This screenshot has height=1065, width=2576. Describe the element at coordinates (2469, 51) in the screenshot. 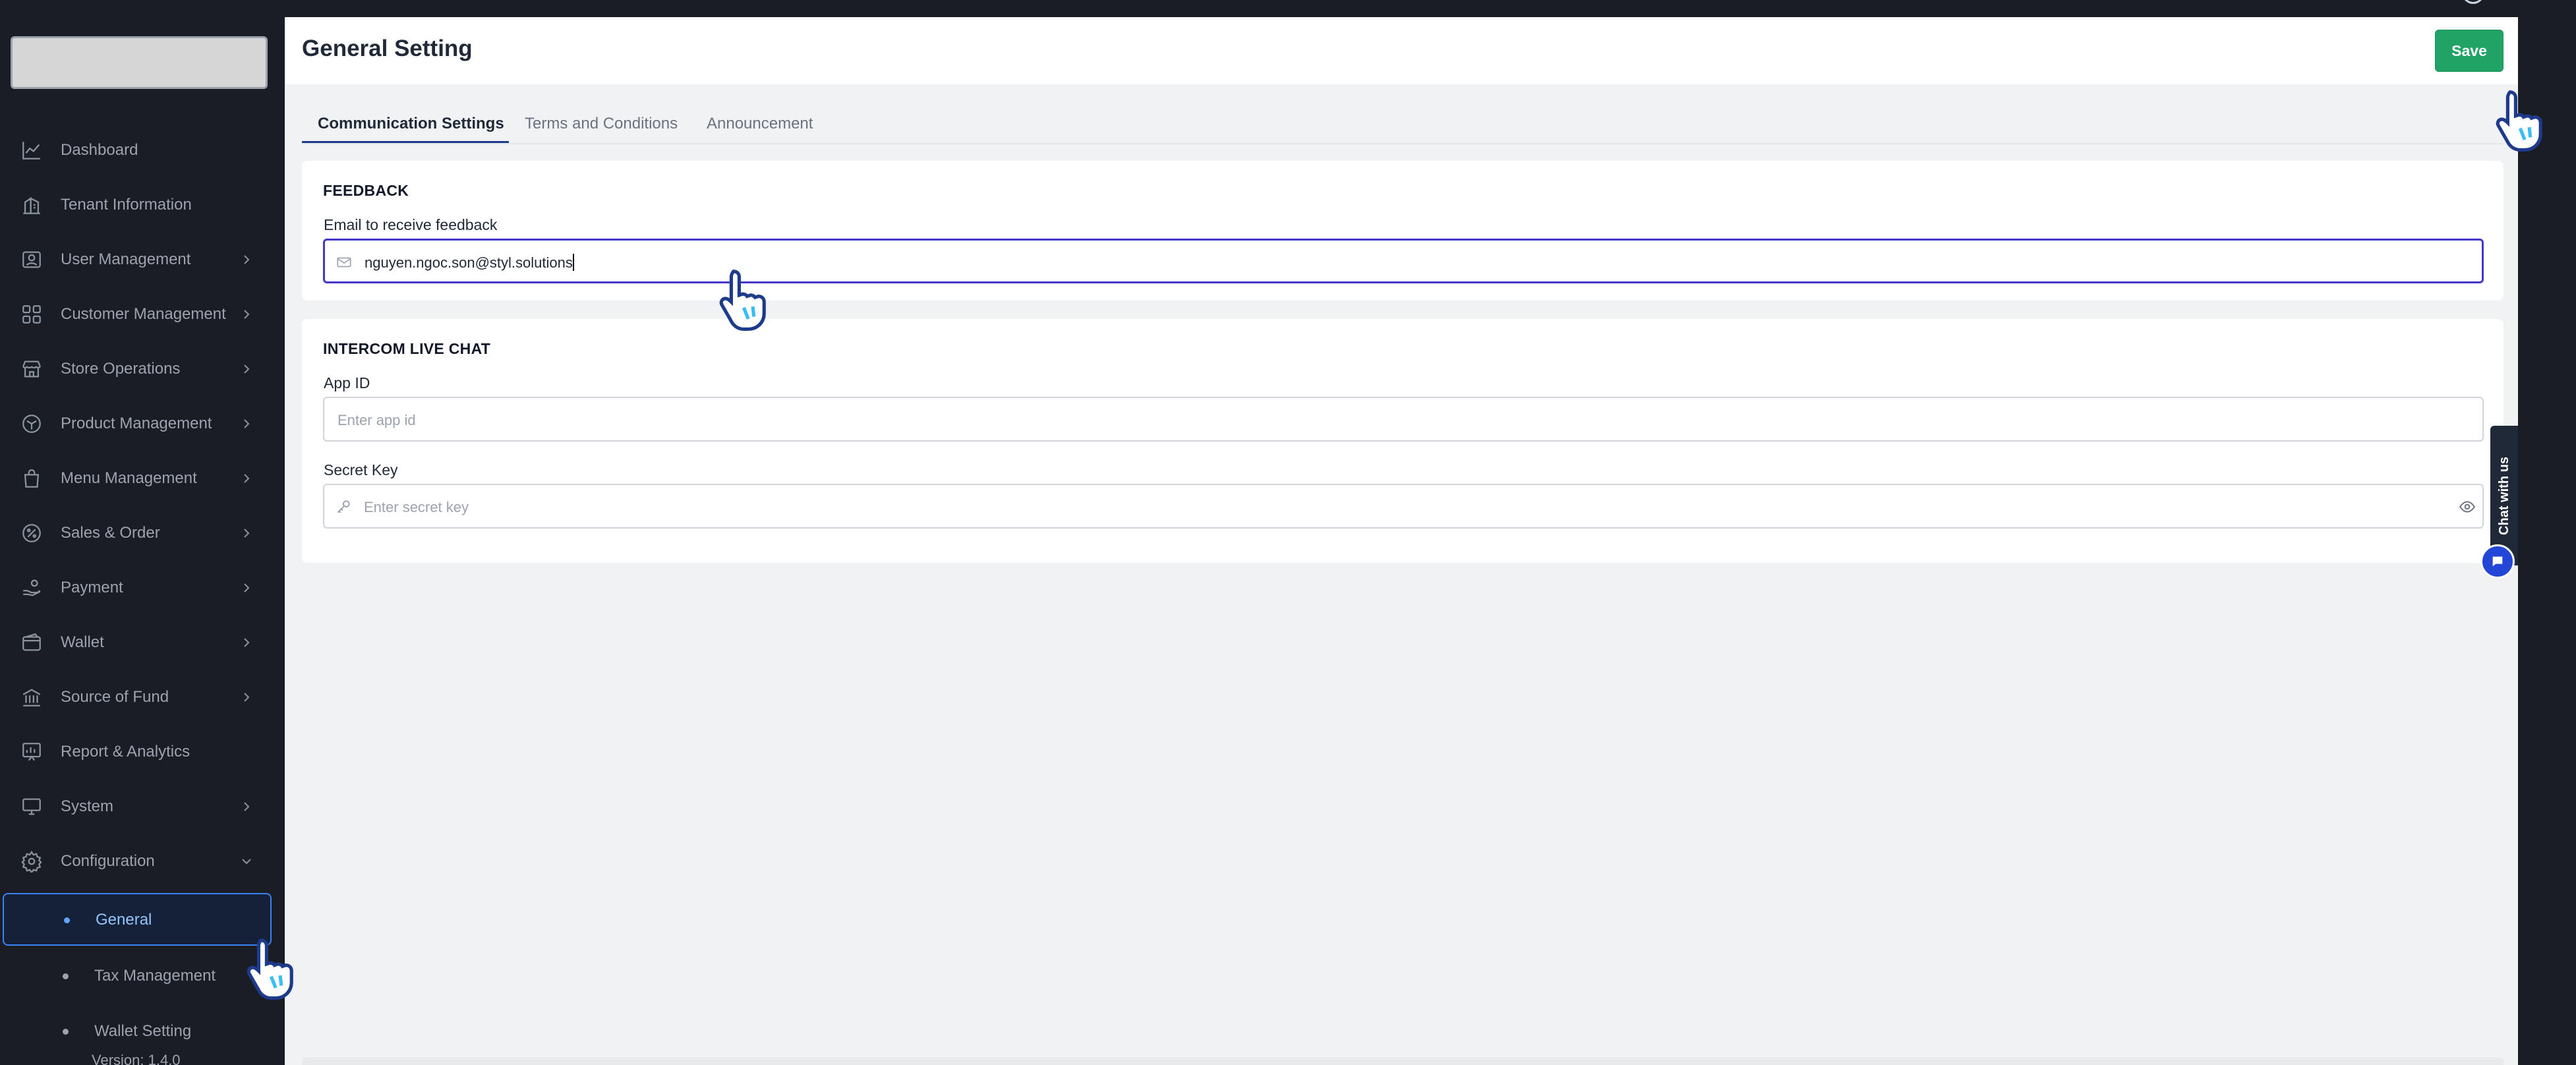

I see `save-button: Save` at that location.